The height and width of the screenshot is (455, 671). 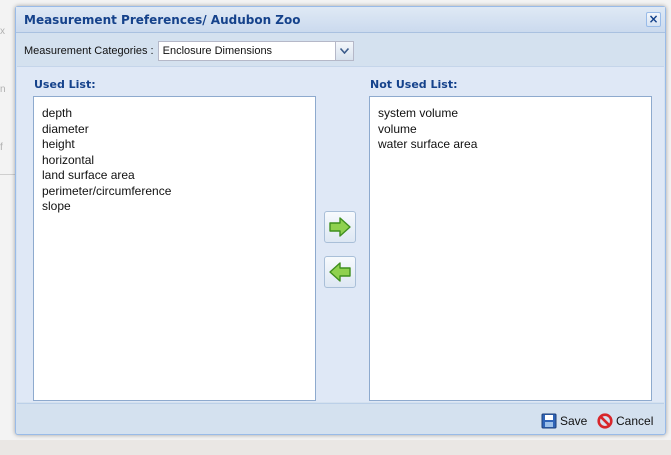 What do you see at coordinates (510, 114) in the screenshot?
I see `not-used-list-item: system volume` at bounding box center [510, 114].